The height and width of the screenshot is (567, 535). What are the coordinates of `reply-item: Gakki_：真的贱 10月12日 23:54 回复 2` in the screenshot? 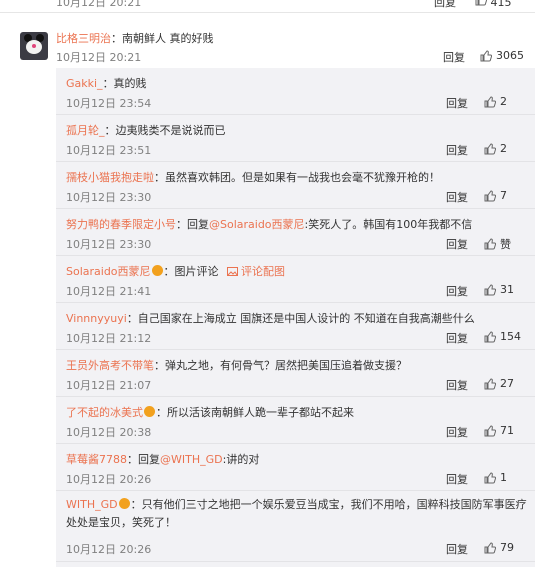 It's located at (295, 91).